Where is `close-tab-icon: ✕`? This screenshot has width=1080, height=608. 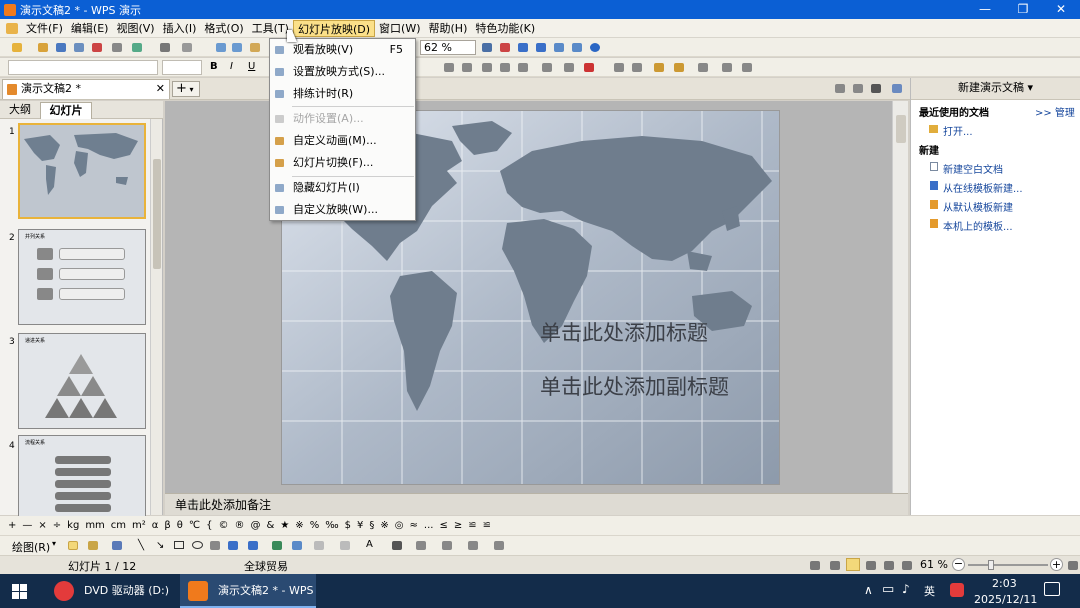
close-tab-icon: ✕ is located at coordinates (160, 89).